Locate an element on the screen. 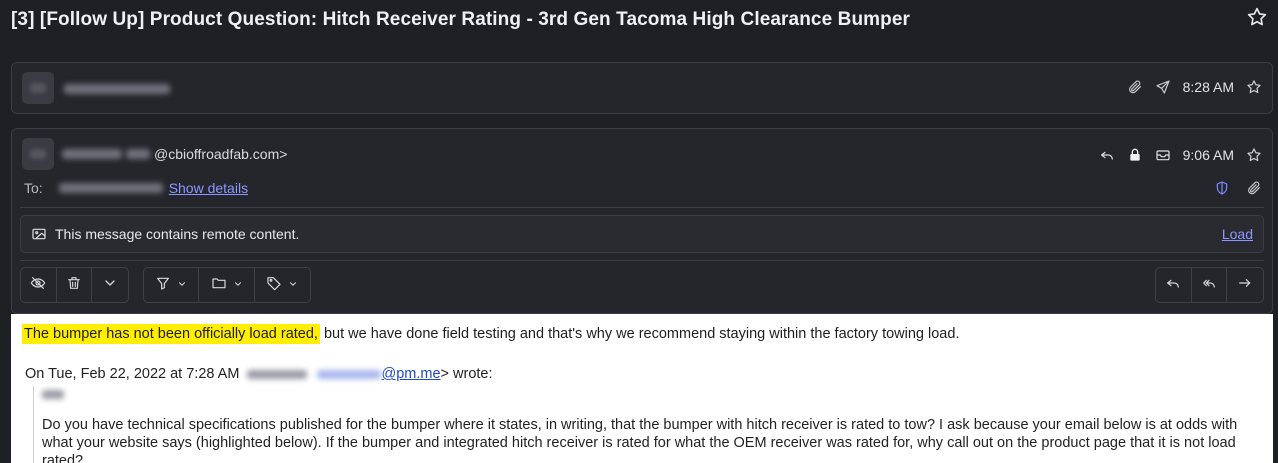  redacted-sender-name is located at coordinates (92, 154).